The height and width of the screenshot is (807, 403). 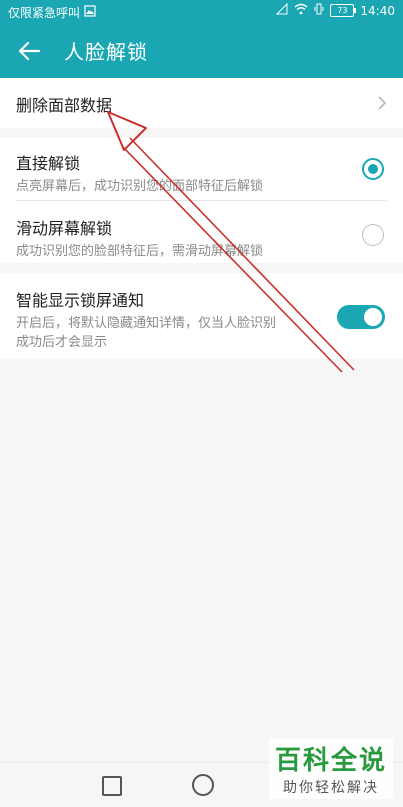 I want to click on image-icon, so click(x=90, y=12).